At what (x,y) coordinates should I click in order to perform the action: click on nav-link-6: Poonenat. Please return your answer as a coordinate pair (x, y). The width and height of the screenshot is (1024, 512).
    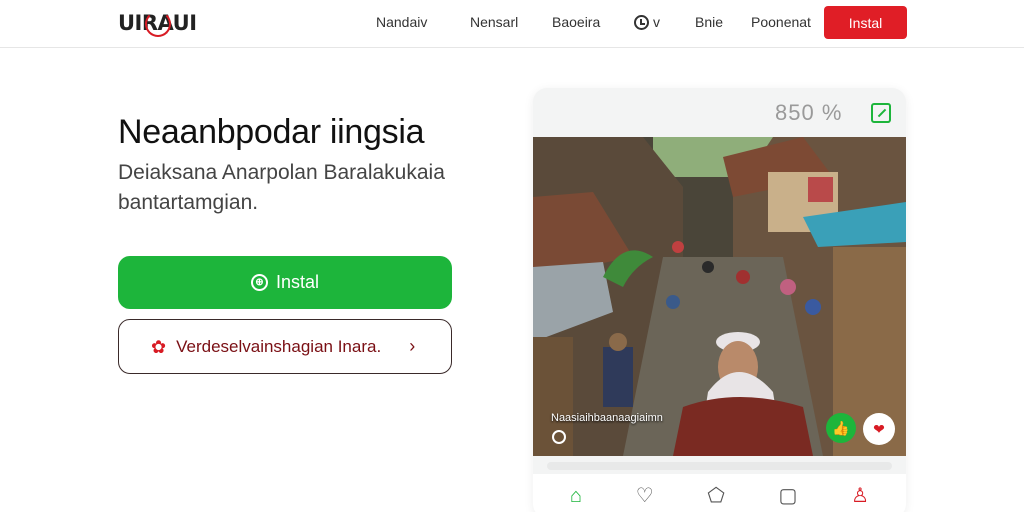
    Looking at the image, I should click on (781, 22).